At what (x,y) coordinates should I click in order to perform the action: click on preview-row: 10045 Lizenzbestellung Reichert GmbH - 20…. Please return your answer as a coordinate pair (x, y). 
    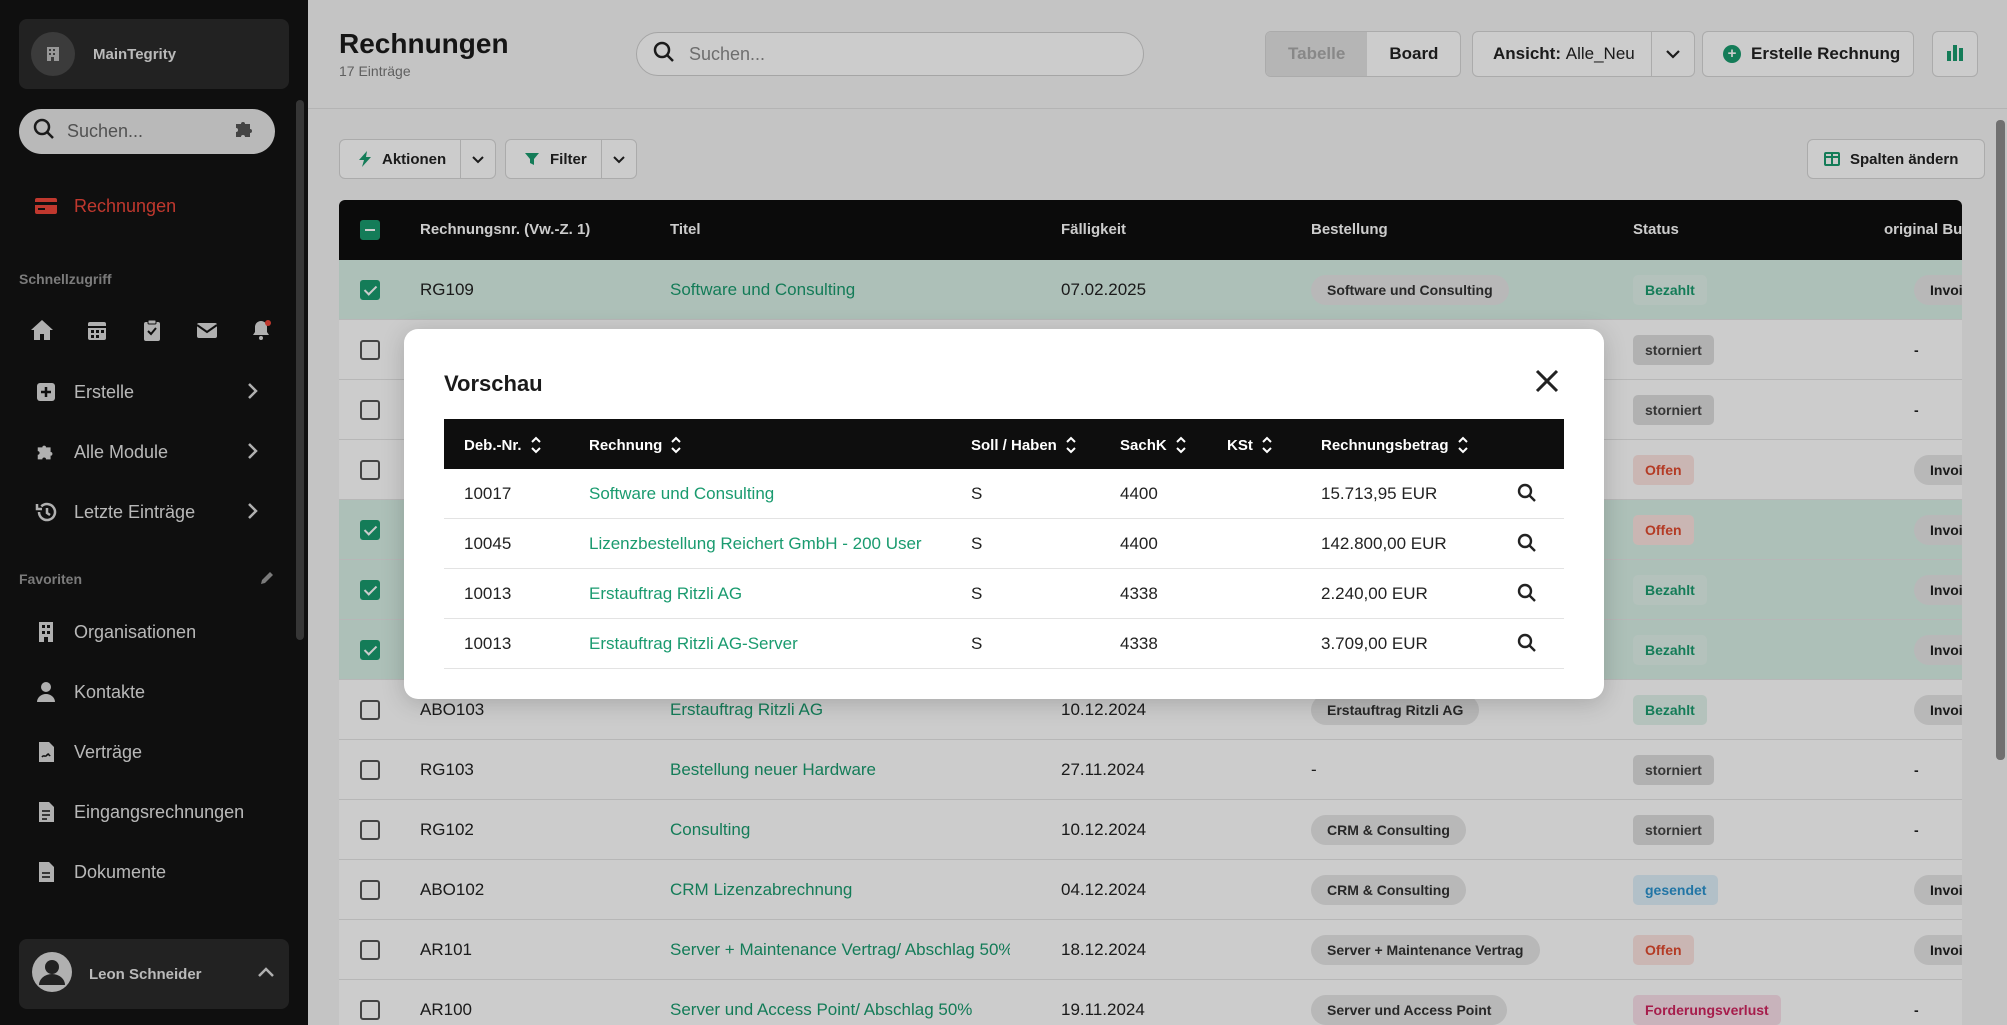
    Looking at the image, I should click on (1004, 544).